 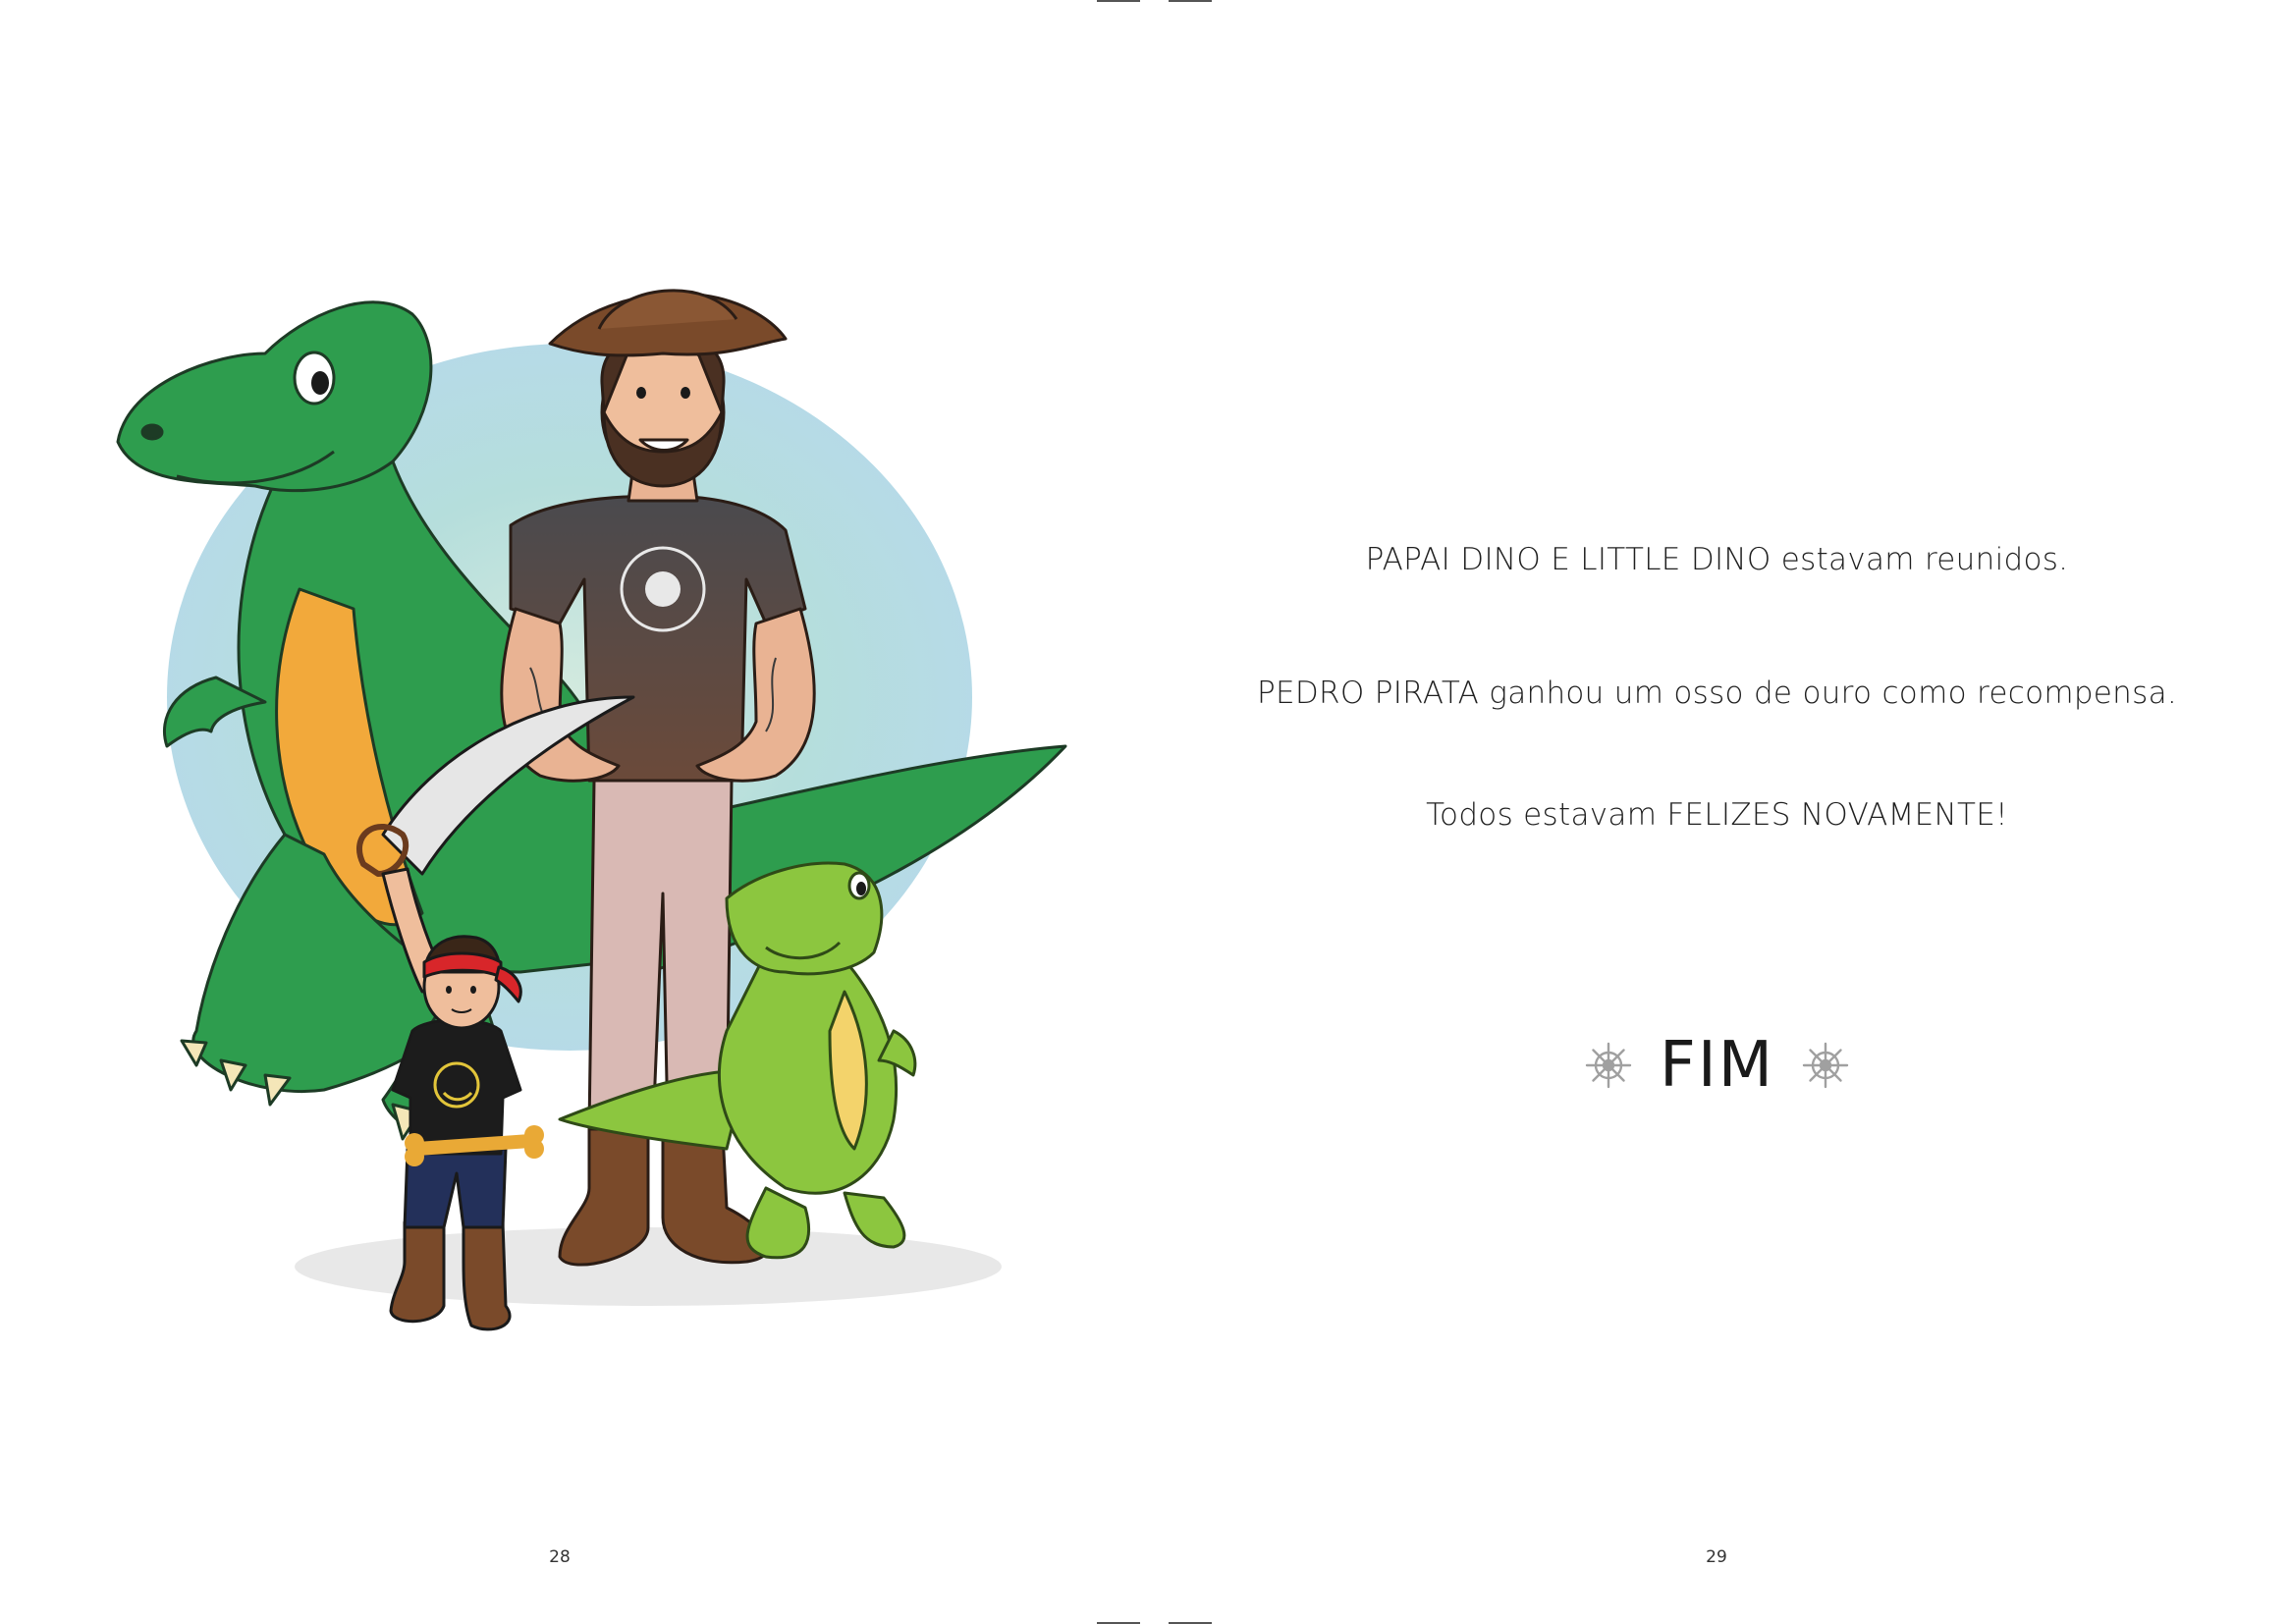 What do you see at coordinates (560, 1557) in the screenshot?
I see `page-number-left: 28` at bounding box center [560, 1557].